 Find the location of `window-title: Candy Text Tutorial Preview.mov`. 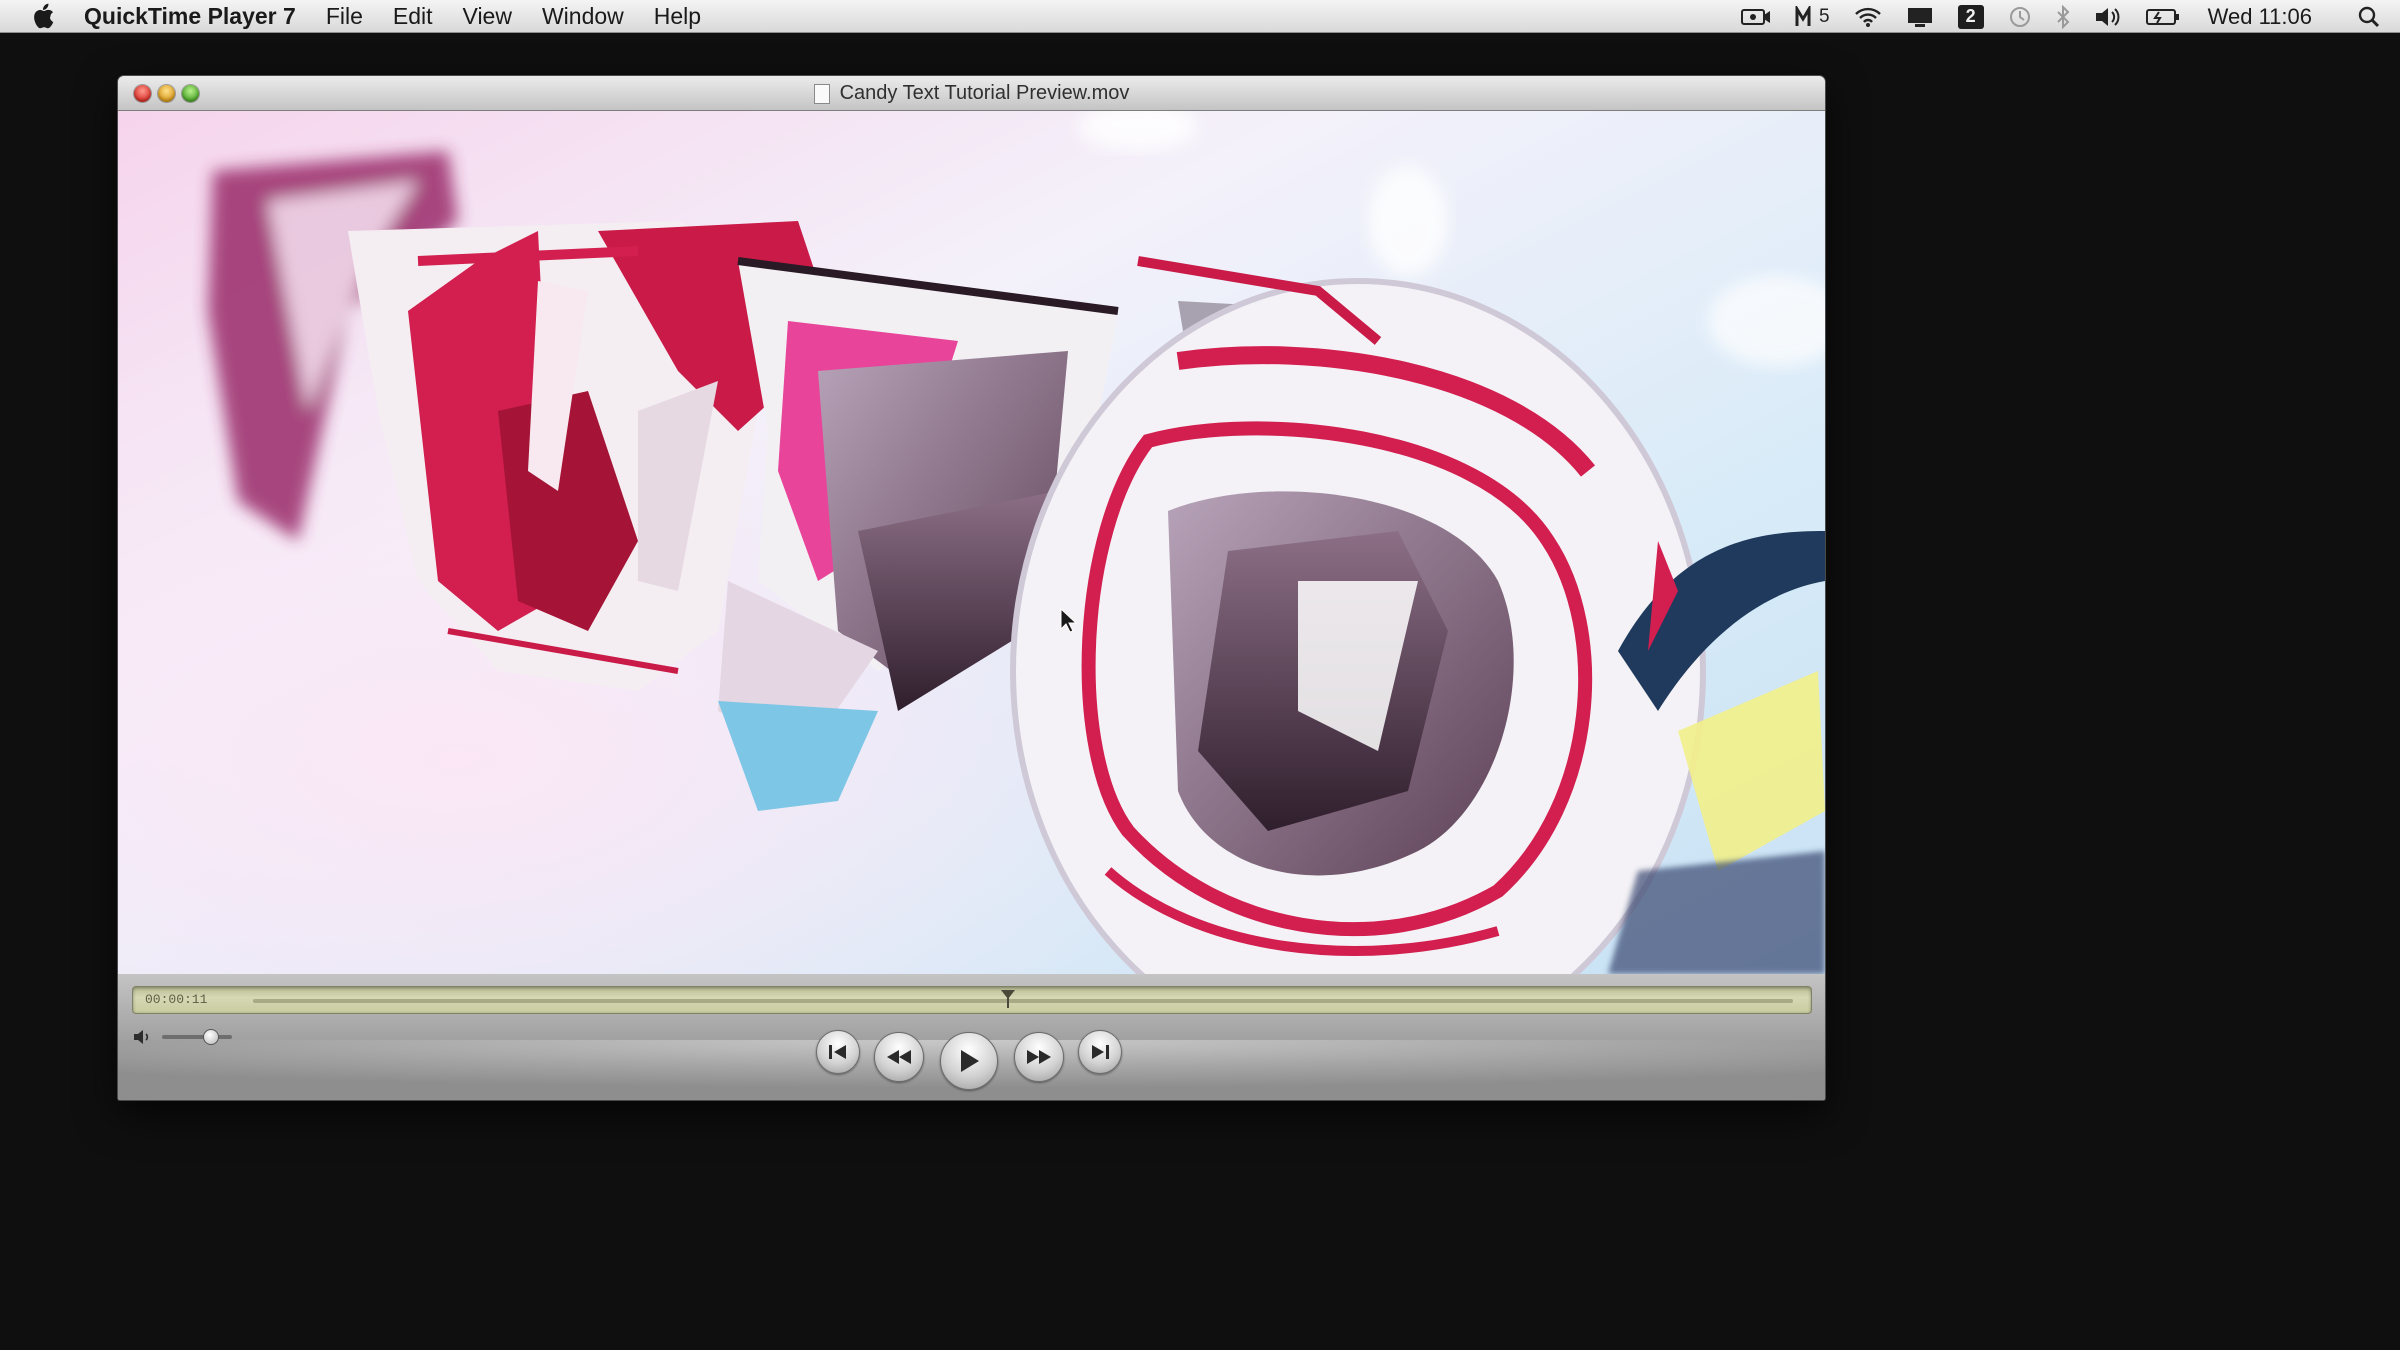

window-title: Candy Text Tutorial Preview.mov is located at coordinates (984, 93).